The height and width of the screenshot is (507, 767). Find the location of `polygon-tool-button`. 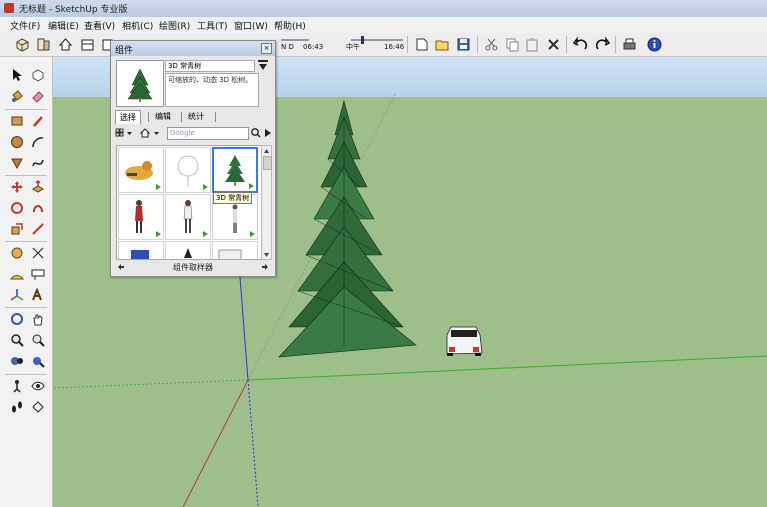

polygon-tool-button is located at coordinates (17, 163).